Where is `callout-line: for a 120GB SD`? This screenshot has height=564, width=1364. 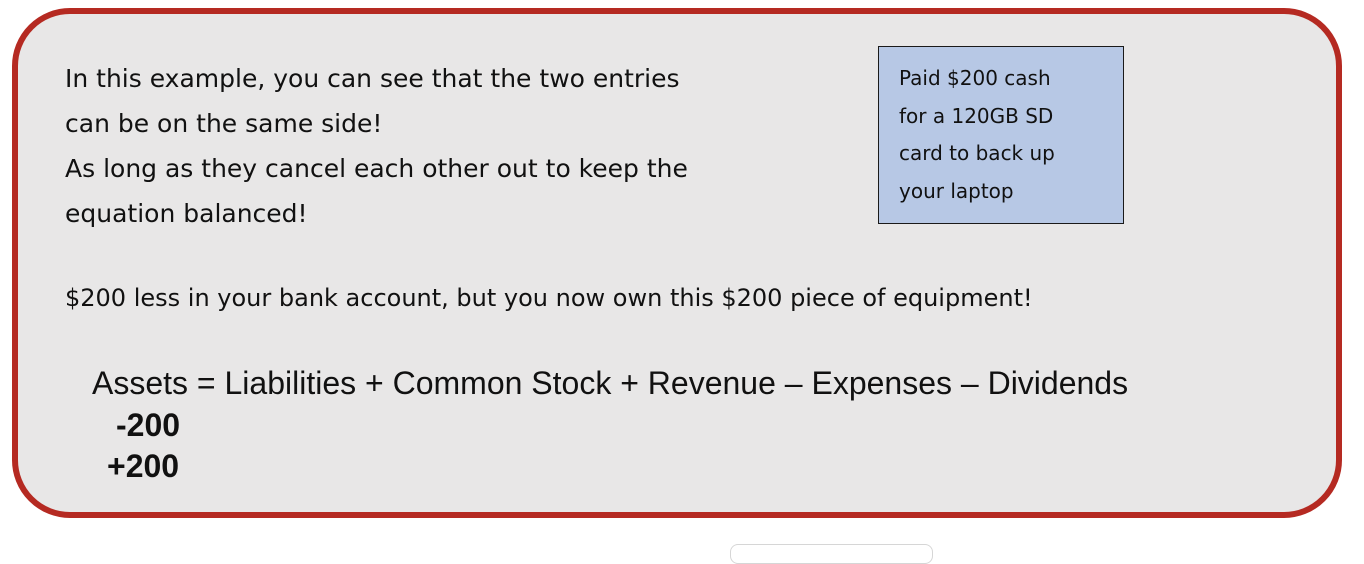 callout-line: for a 120GB SD is located at coordinates (976, 115).